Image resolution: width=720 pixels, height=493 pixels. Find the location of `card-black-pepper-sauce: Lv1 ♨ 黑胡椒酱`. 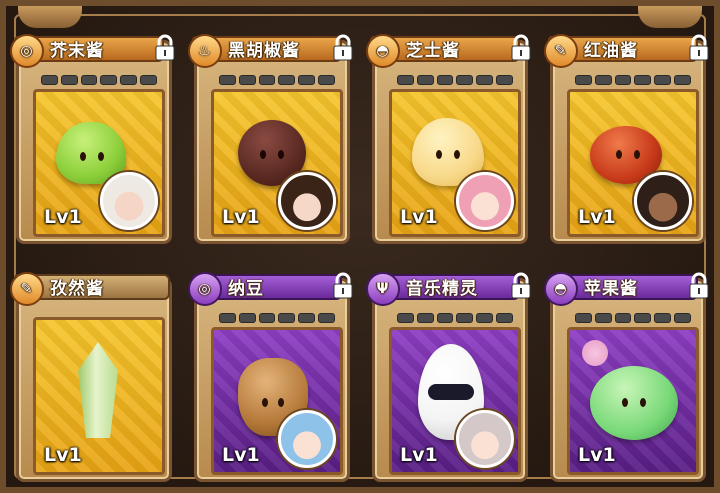

card-black-pepper-sauce: Lv1 ♨ 黑胡椒酱 is located at coordinates (270, 137).